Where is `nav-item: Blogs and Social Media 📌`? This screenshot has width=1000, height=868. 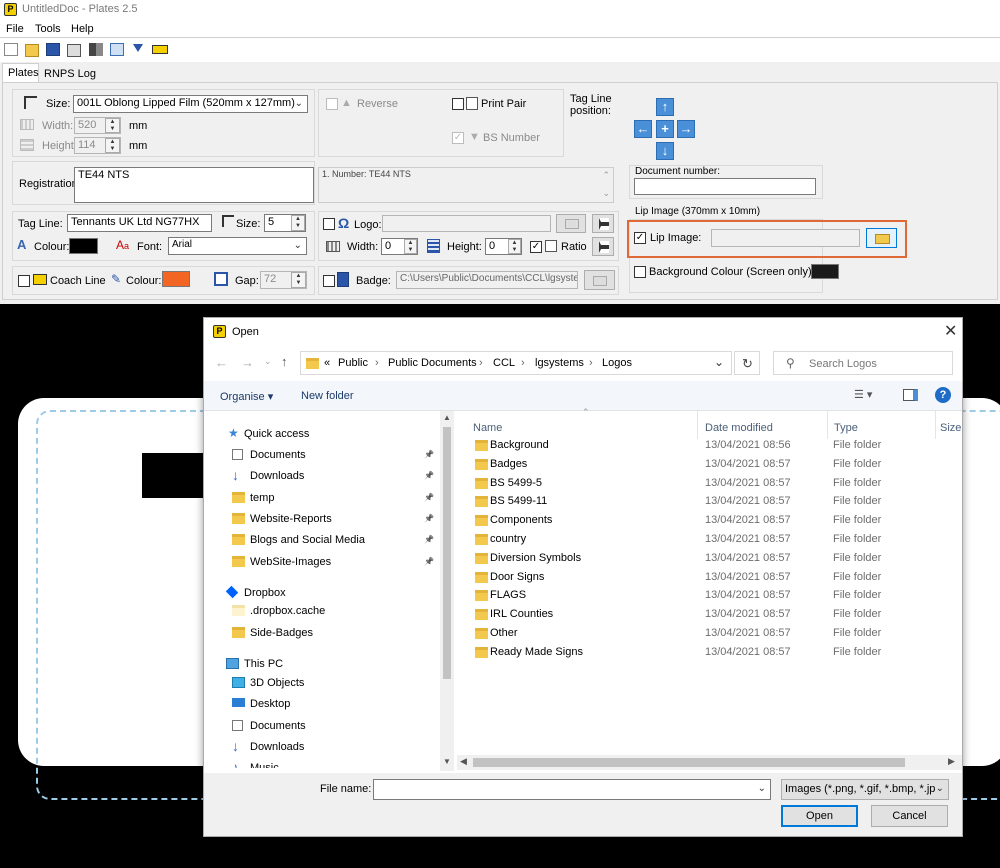 nav-item: Blogs and Social Media 📌 is located at coordinates (334, 540).